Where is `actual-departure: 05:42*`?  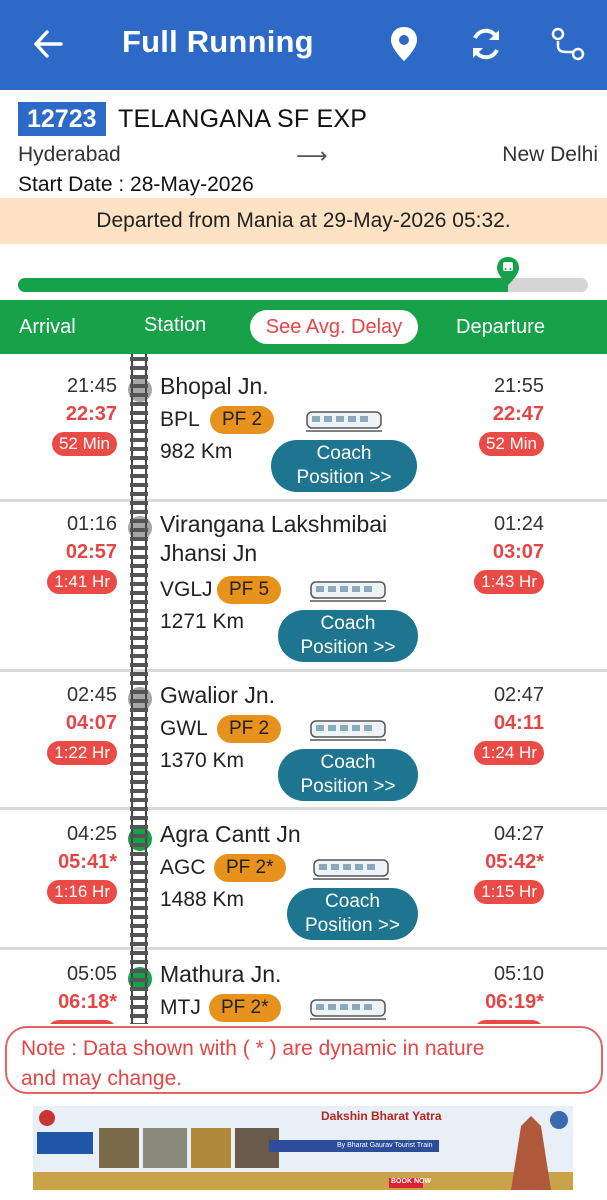
actual-departure: 05:42* is located at coordinates (514, 862).